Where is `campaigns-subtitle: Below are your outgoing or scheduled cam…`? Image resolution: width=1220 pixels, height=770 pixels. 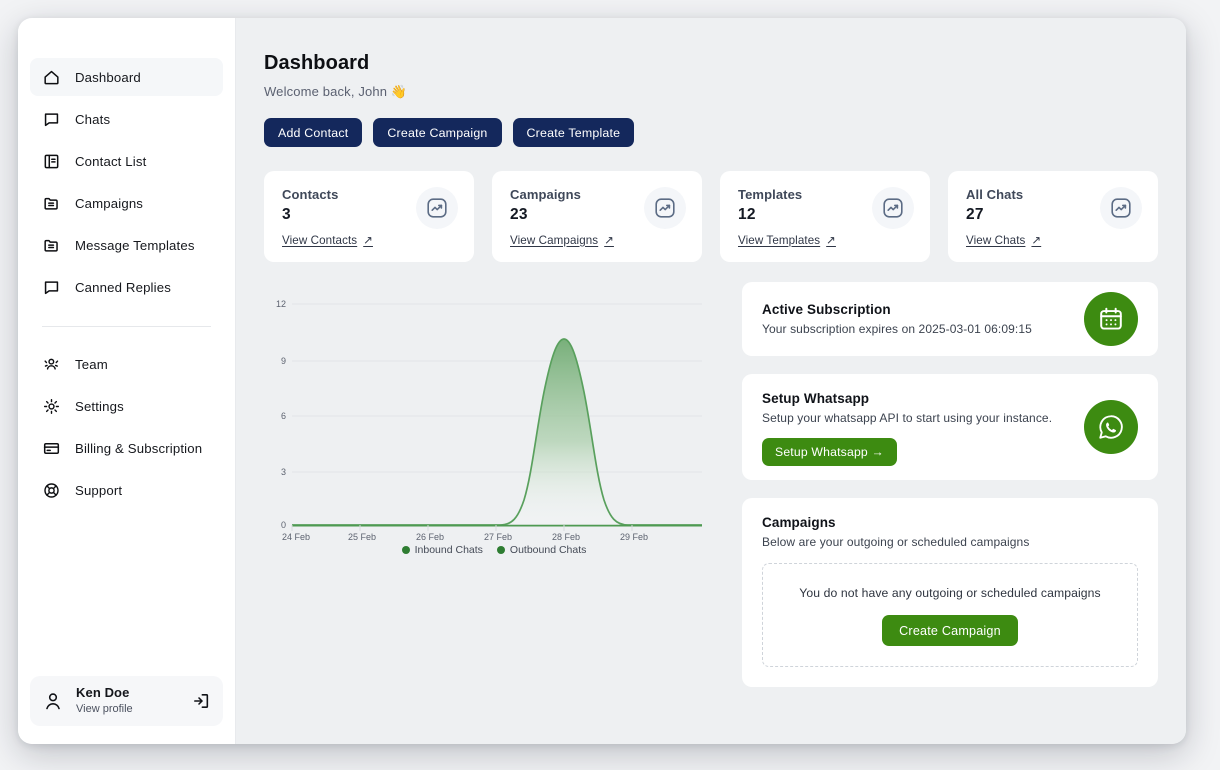
campaigns-subtitle: Below are your outgoing or scheduled cam… is located at coordinates (896, 542).